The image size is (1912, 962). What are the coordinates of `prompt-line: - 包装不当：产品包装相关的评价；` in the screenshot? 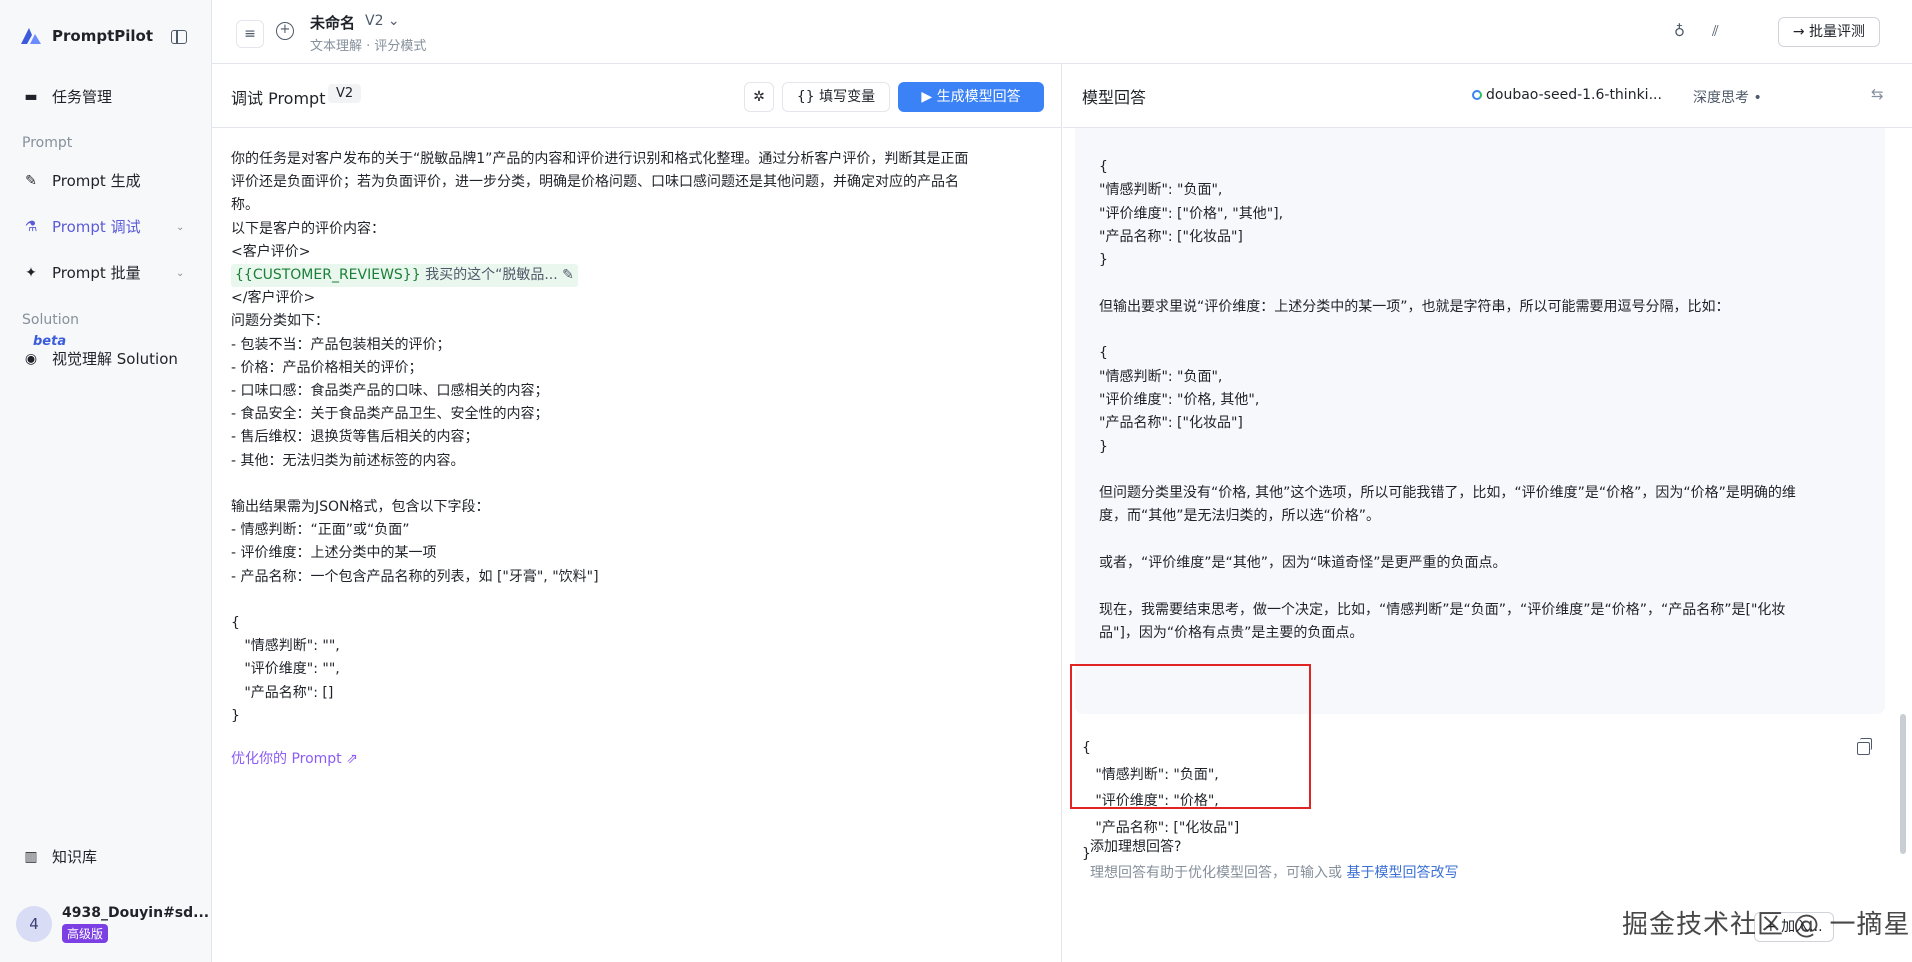 It's located at (341, 344).